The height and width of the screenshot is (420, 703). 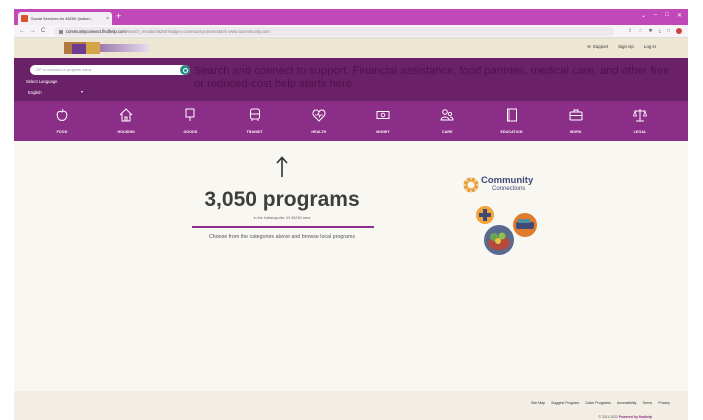 I want to click on extensions-icon: ✱, so click(x=651, y=31).